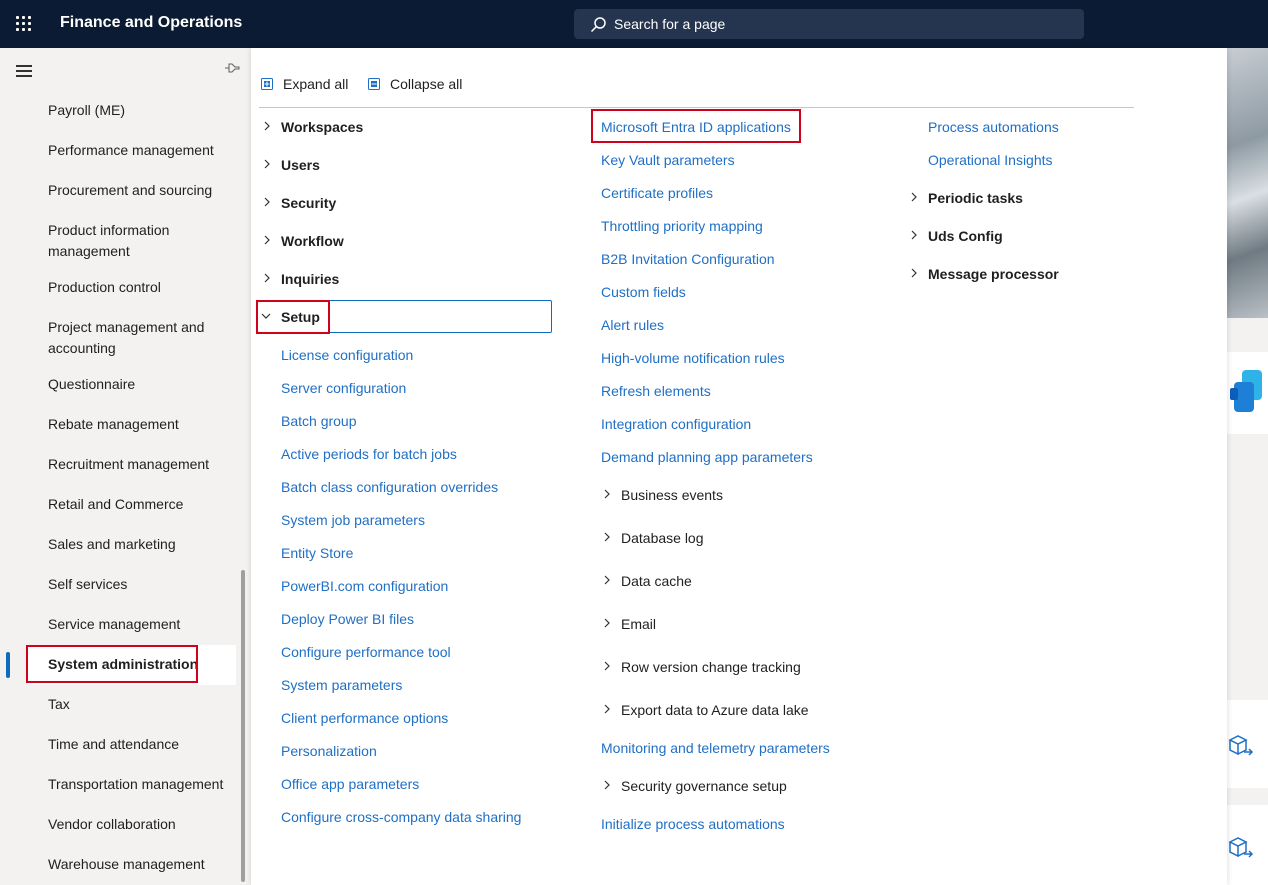 This screenshot has width=1268, height=885. What do you see at coordinates (993, 127) in the screenshot?
I see `link-process-automations: Process automations` at bounding box center [993, 127].